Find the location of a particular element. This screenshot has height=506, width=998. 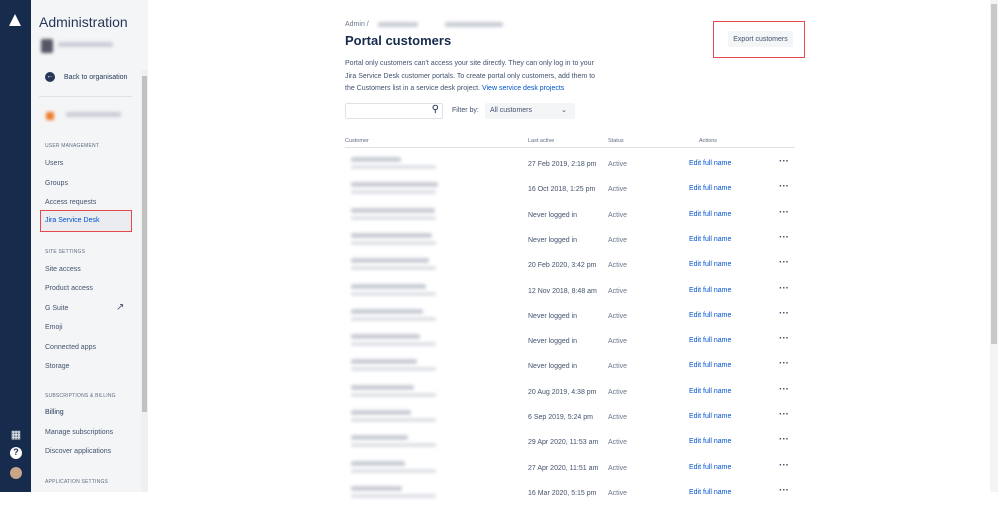

last-active: 16 Mar 2020, 5:15 pm is located at coordinates (562, 493).